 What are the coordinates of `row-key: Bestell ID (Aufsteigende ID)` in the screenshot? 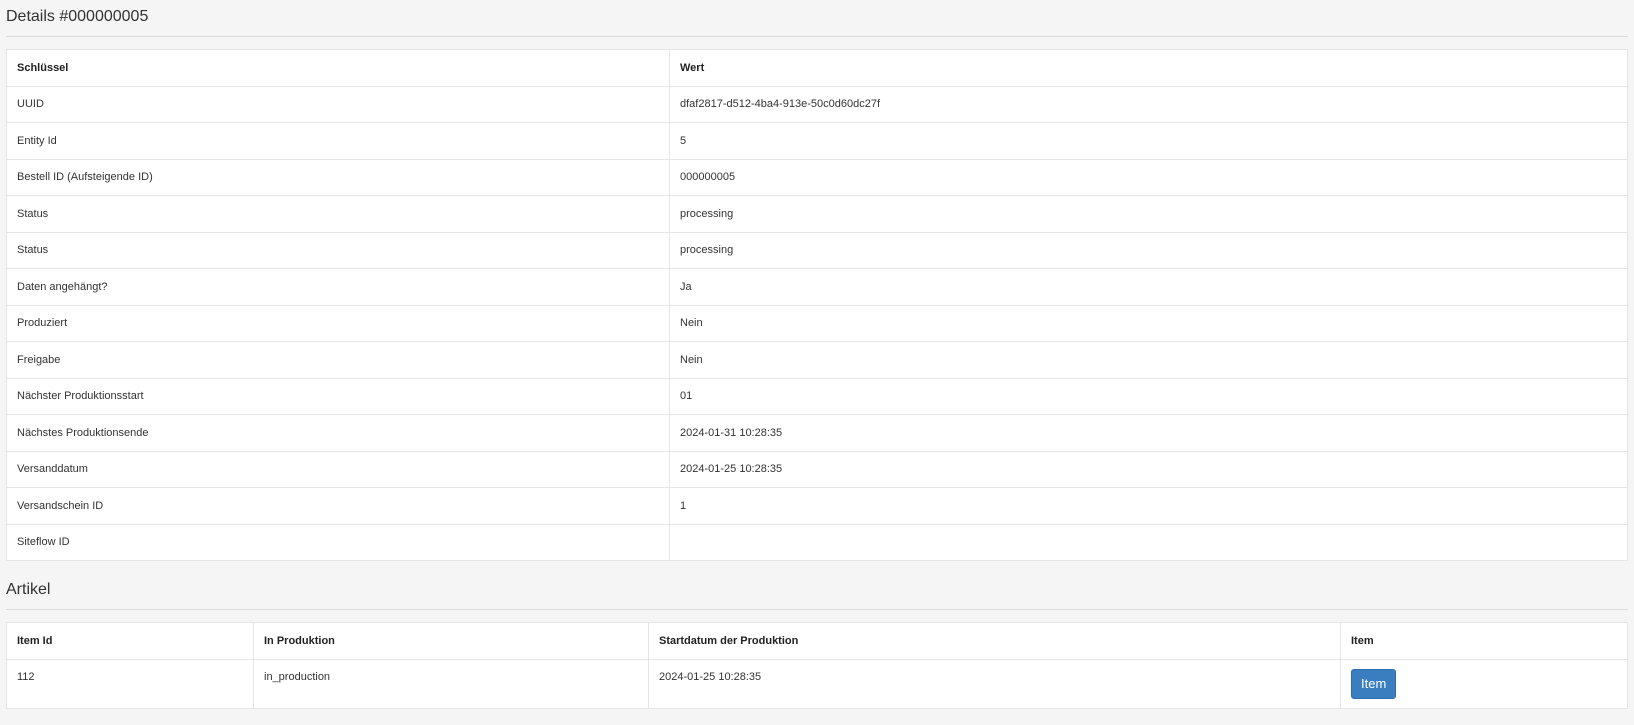 It's located at (338, 177).